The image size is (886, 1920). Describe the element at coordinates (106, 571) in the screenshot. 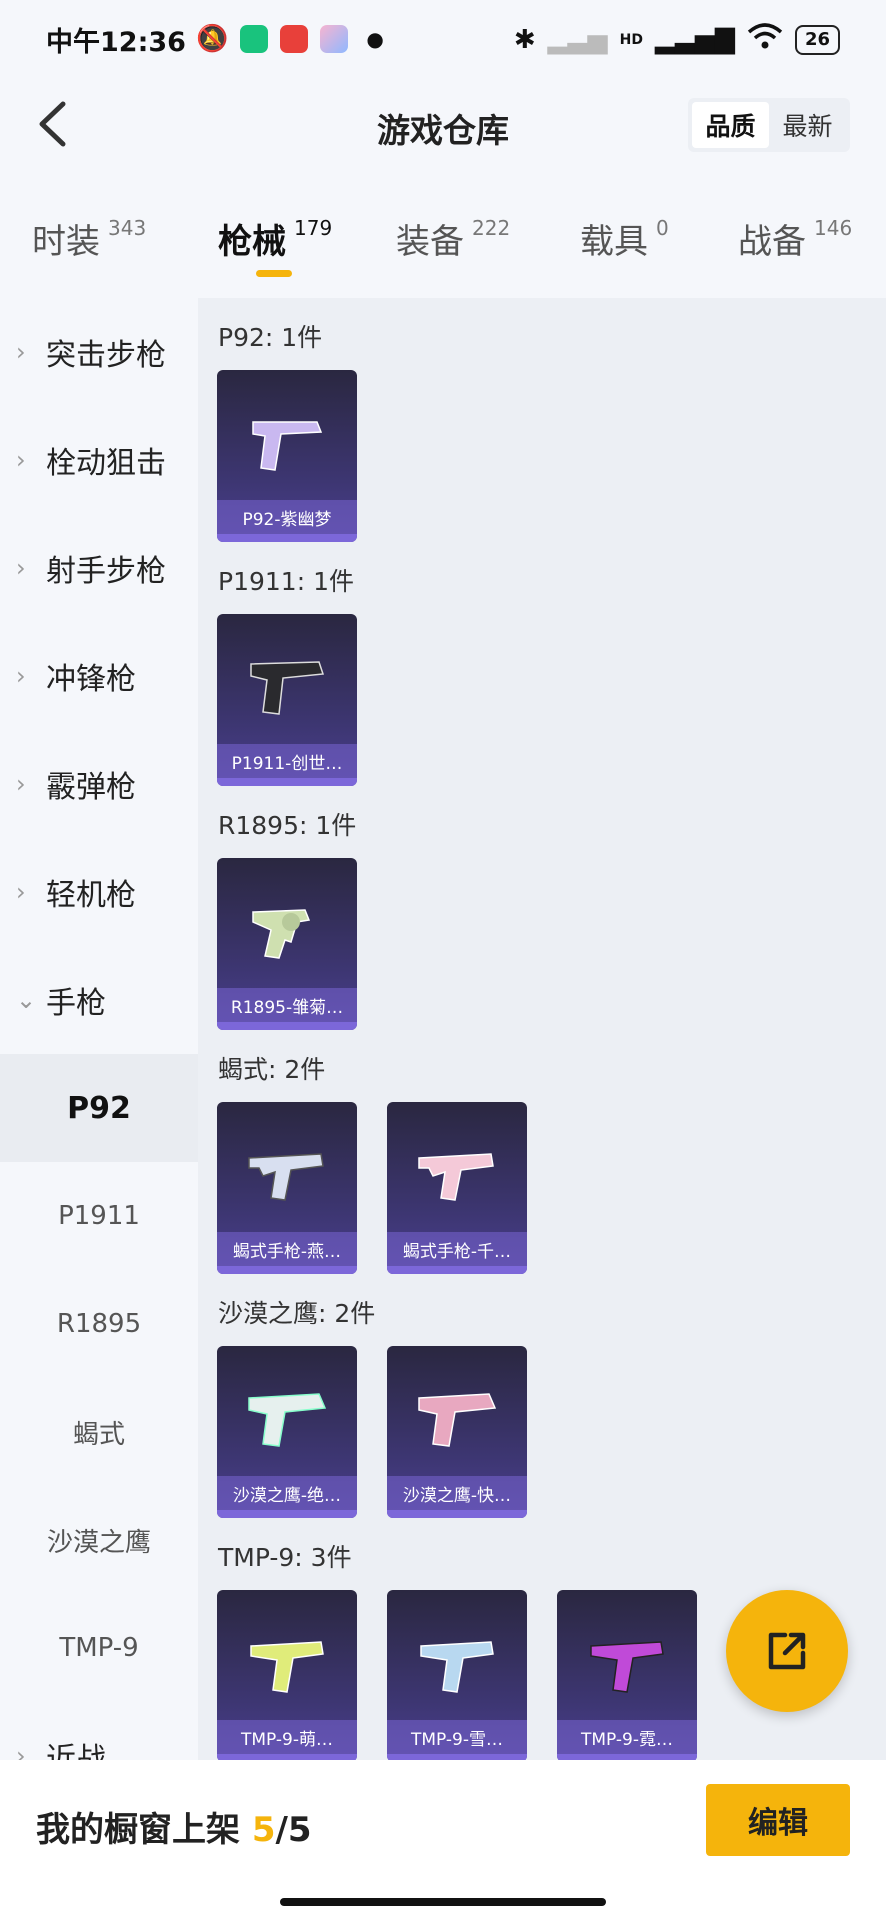

I see `sidebar-item-label: 射手步枪` at that location.